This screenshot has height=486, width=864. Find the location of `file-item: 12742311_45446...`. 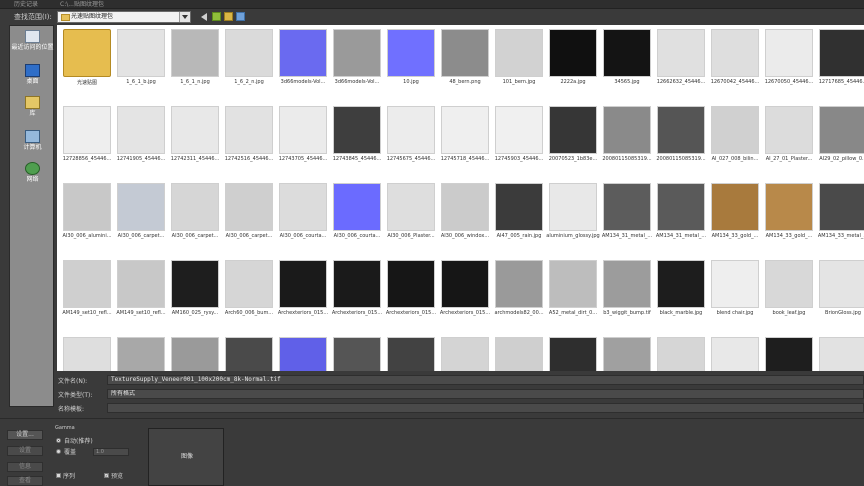

file-item: 12742311_45446... is located at coordinates (195, 140).